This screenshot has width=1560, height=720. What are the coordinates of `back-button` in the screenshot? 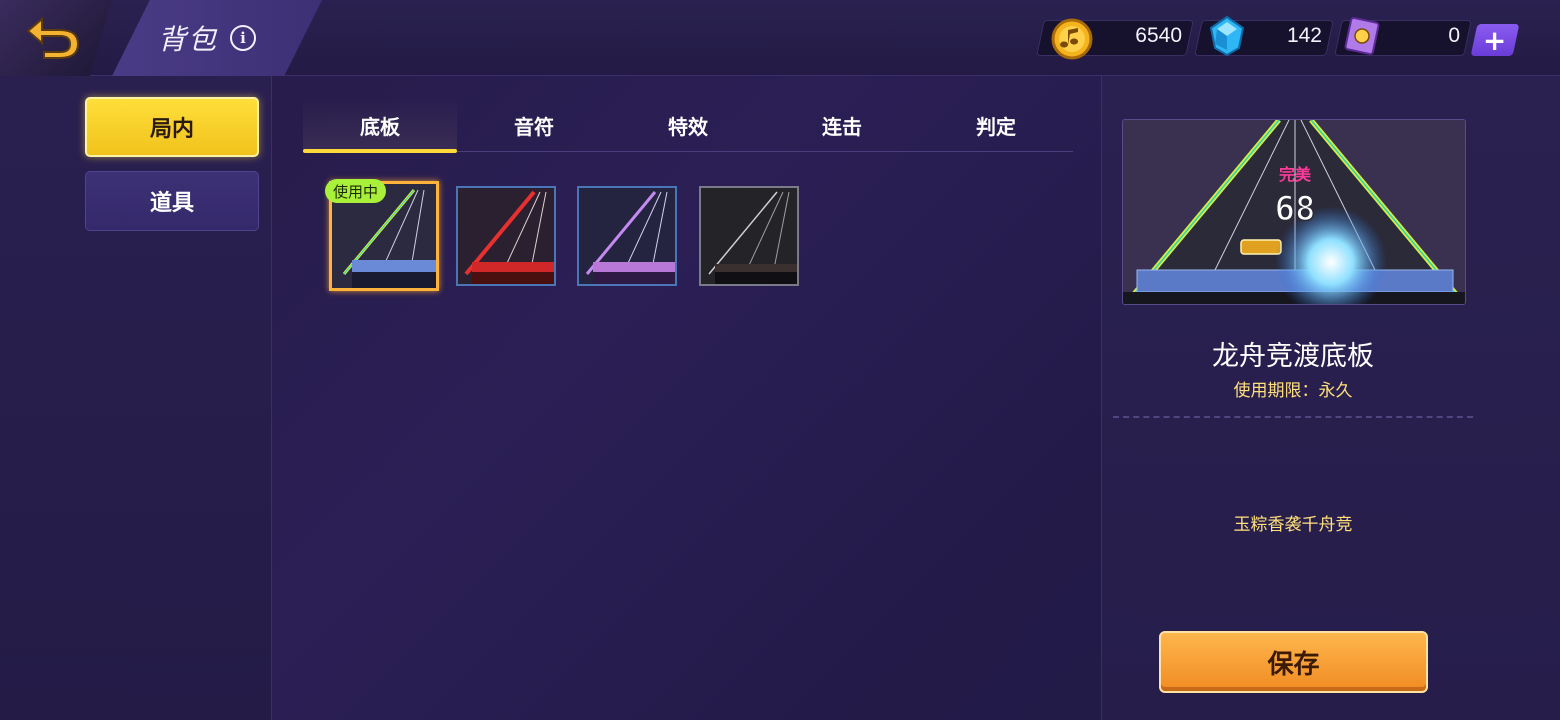 It's located at (54, 36).